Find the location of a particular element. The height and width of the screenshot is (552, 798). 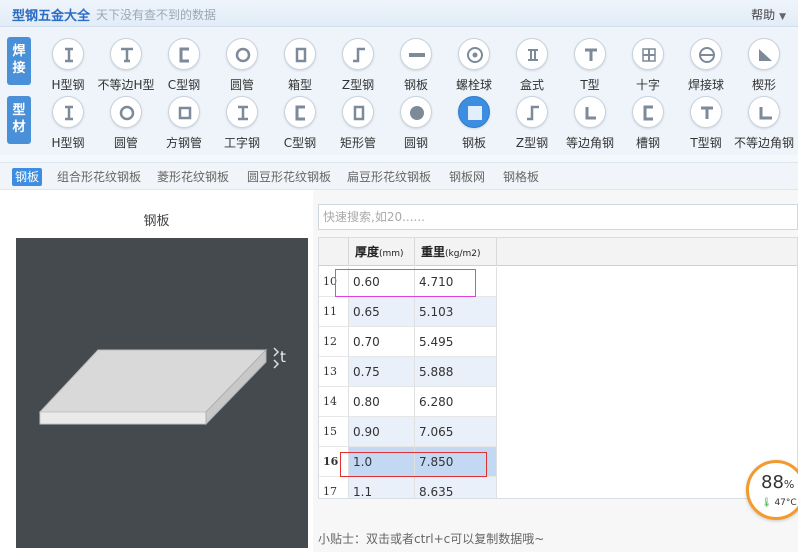

cell-weight: 5.103 is located at coordinates (456, 312).